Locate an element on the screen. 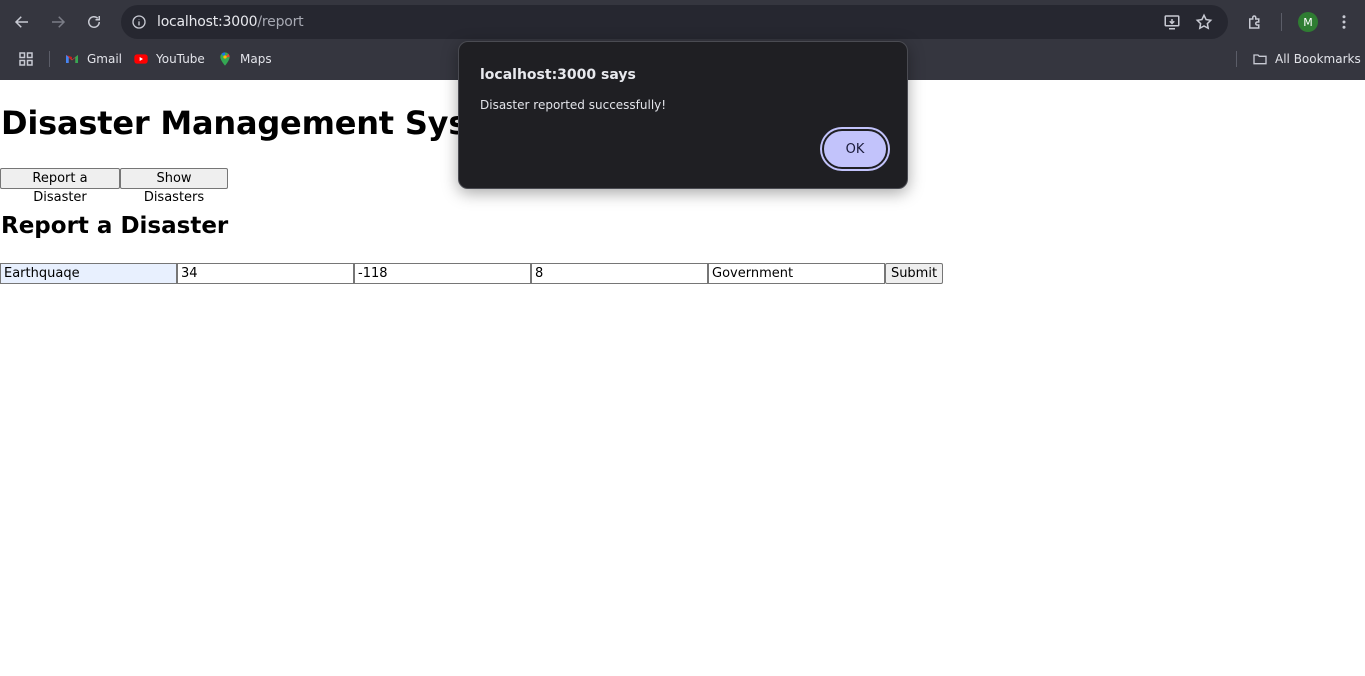 The image size is (1365, 676). bookmarks-right-divider is located at coordinates (1236, 59).